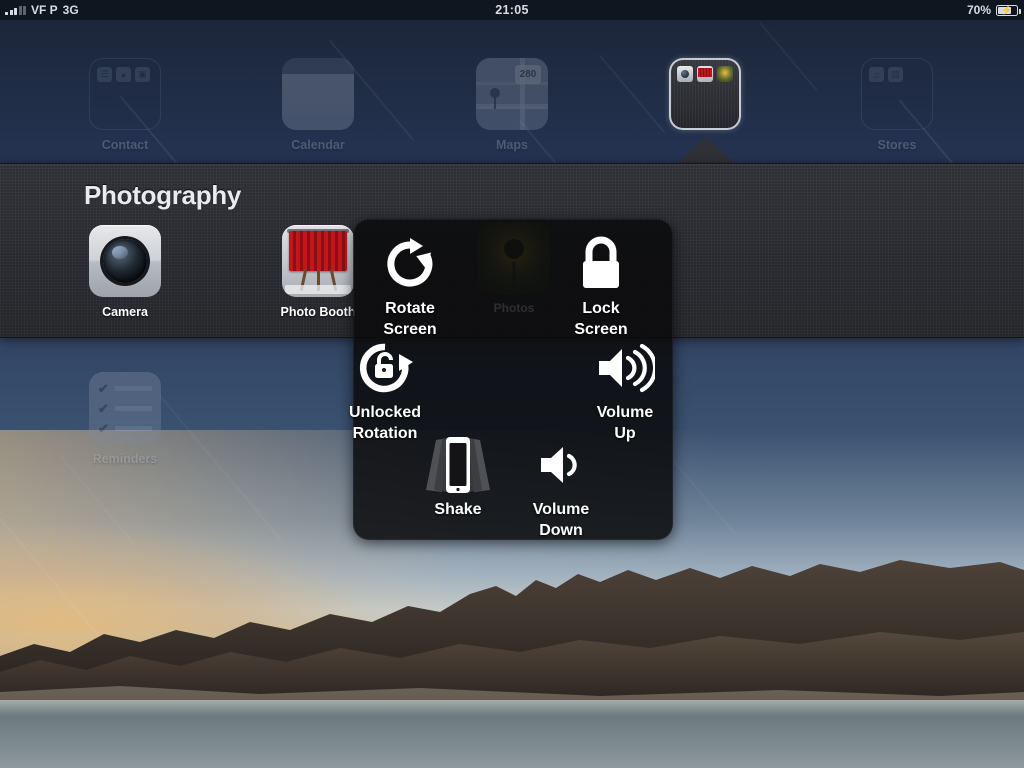 The height and width of the screenshot is (768, 1024). I want to click on status-bar-clock: 21:05, so click(512, 10).